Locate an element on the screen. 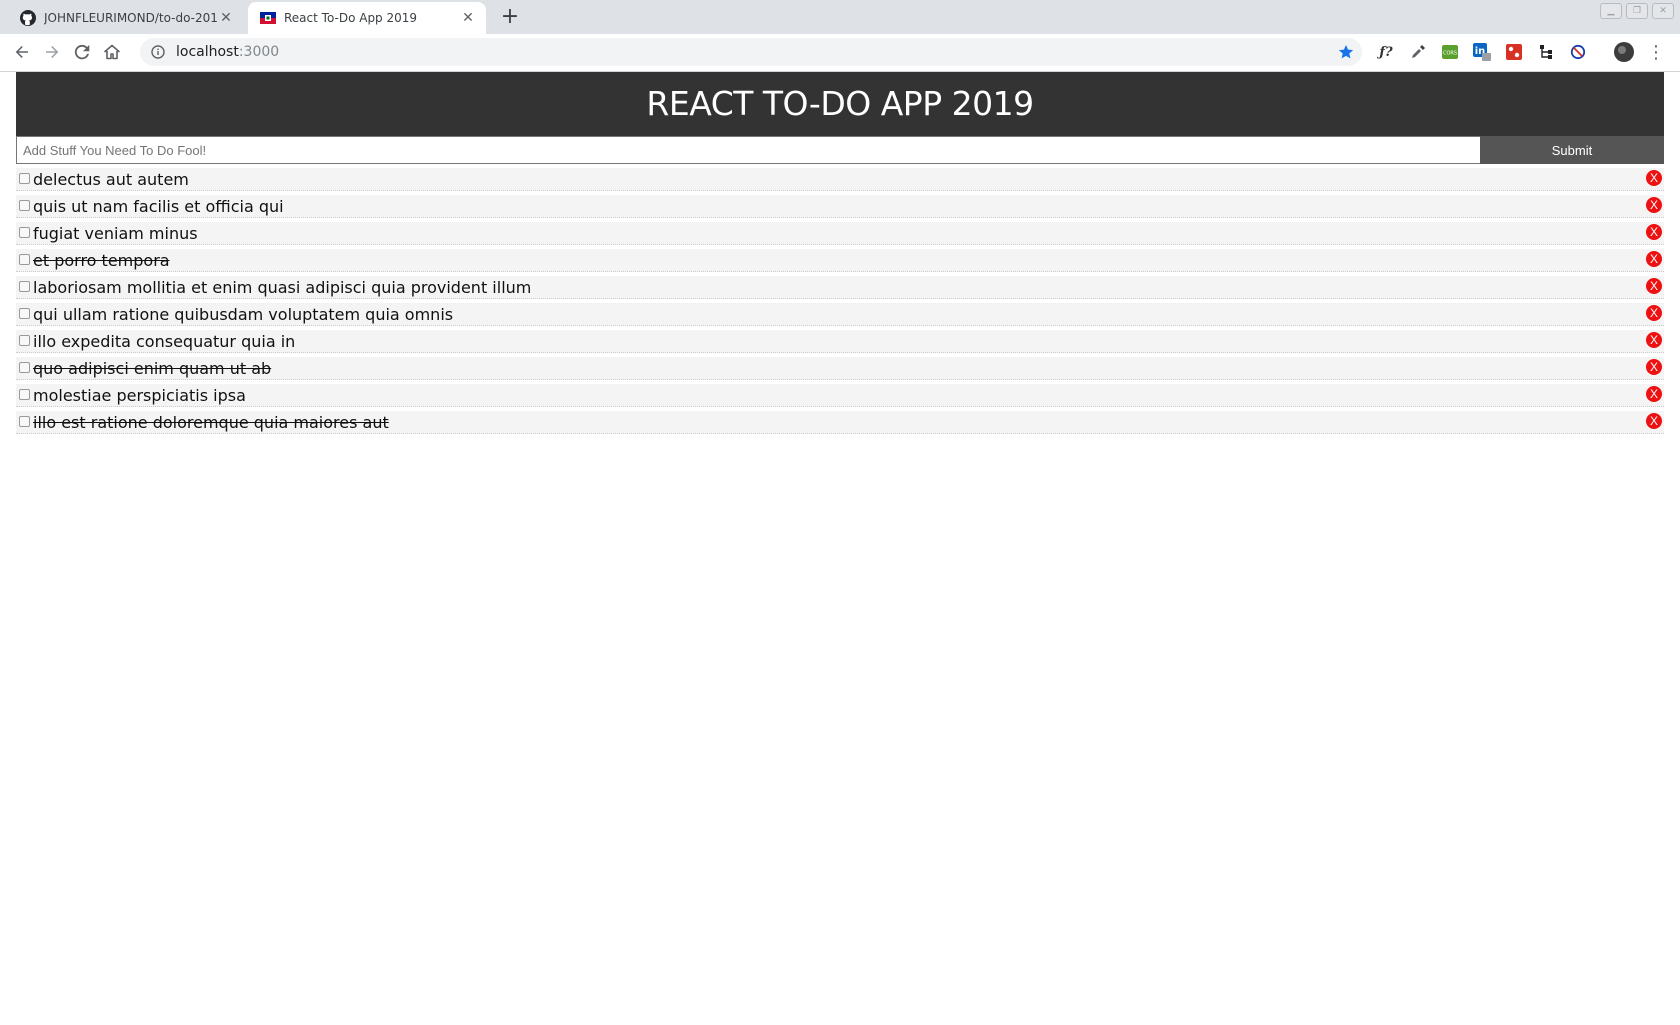 This screenshot has height=1025, width=1680. site-info-icon is located at coordinates (158, 52).